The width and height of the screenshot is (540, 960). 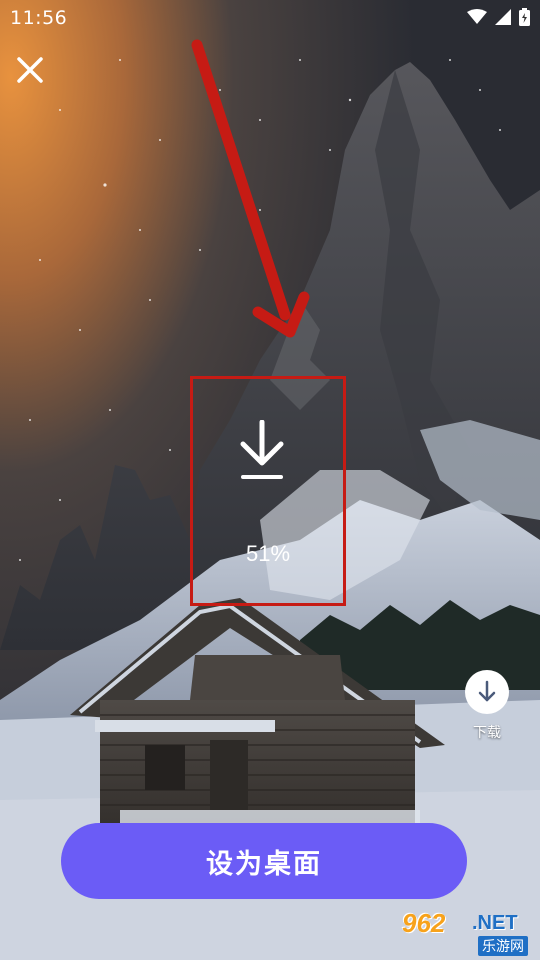 What do you see at coordinates (469, 932) in the screenshot?
I see `watermark-logo: 962 .NET 乐游网` at bounding box center [469, 932].